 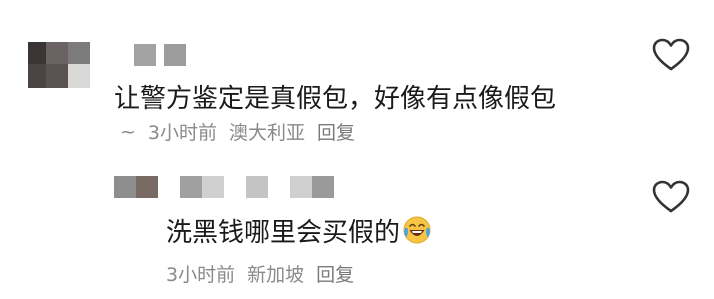 What do you see at coordinates (59, 65) in the screenshot?
I see `avatar` at bounding box center [59, 65].